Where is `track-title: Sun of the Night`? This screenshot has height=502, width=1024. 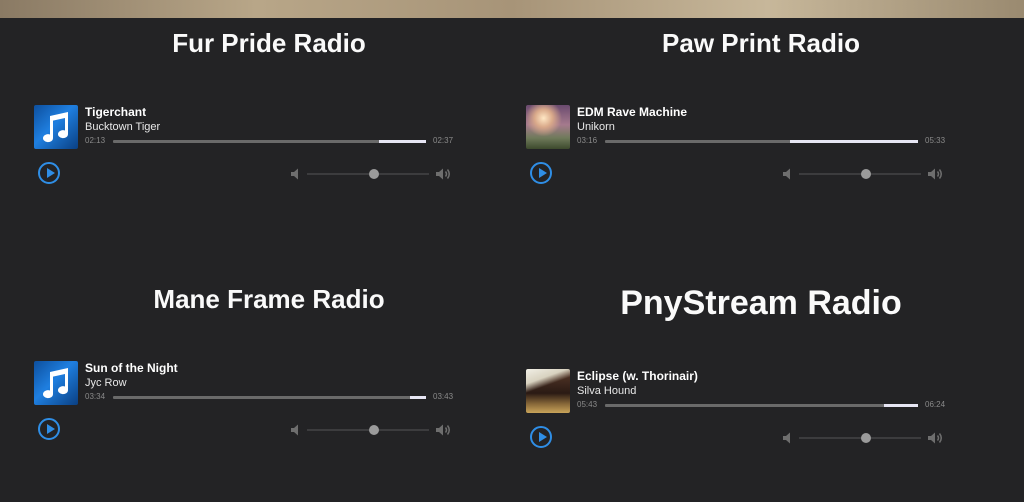
track-title: Sun of the Night is located at coordinates (131, 368).